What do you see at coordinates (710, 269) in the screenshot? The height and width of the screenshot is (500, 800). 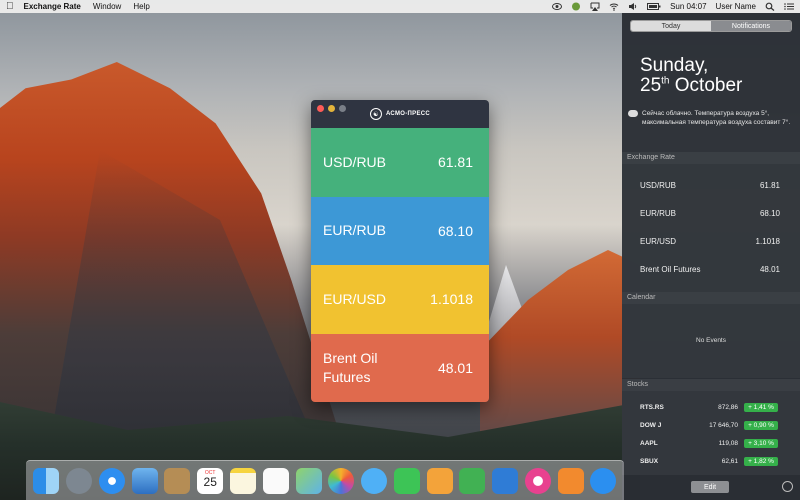 I see `widget-rate-row: Brent Oil Futures 48.01` at bounding box center [710, 269].